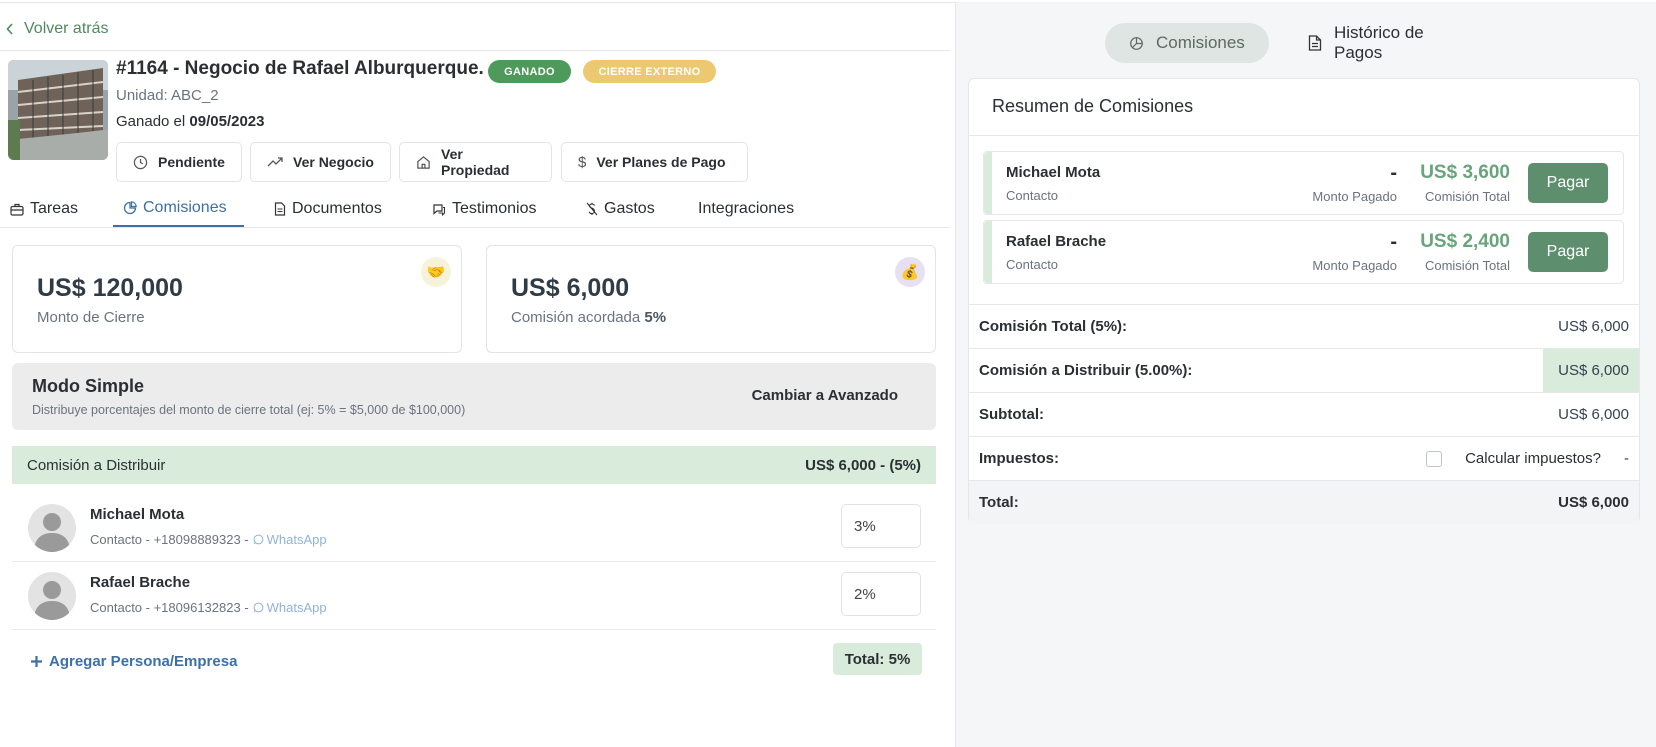  Describe the element at coordinates (1093, 106) in the screenshot. I see `summary-title: Resumen de Comisiones` at that location.